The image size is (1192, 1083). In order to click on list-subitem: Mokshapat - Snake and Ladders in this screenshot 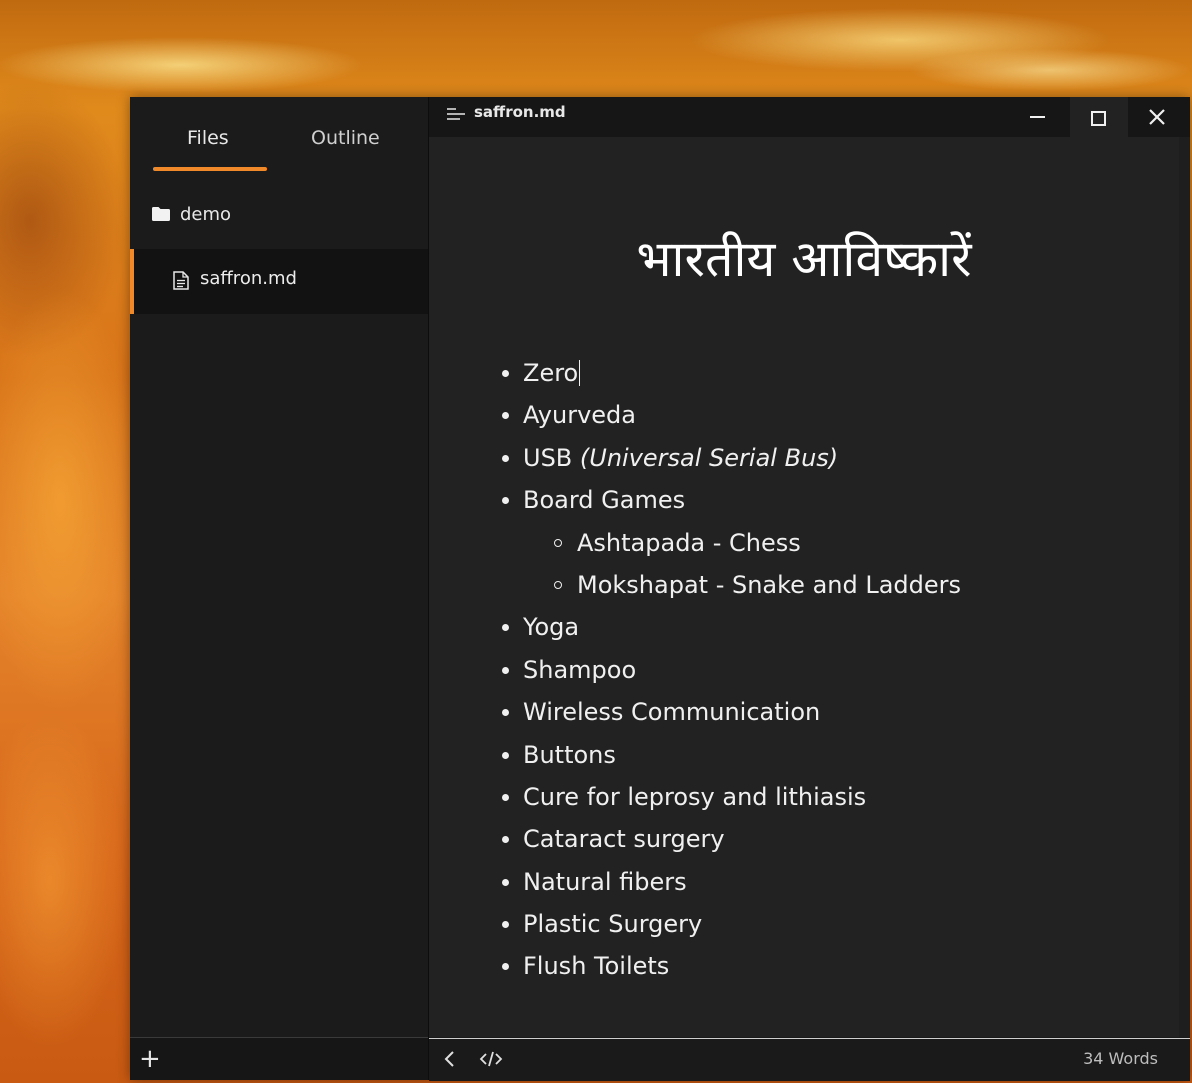, I will do `click(742, 585)`.